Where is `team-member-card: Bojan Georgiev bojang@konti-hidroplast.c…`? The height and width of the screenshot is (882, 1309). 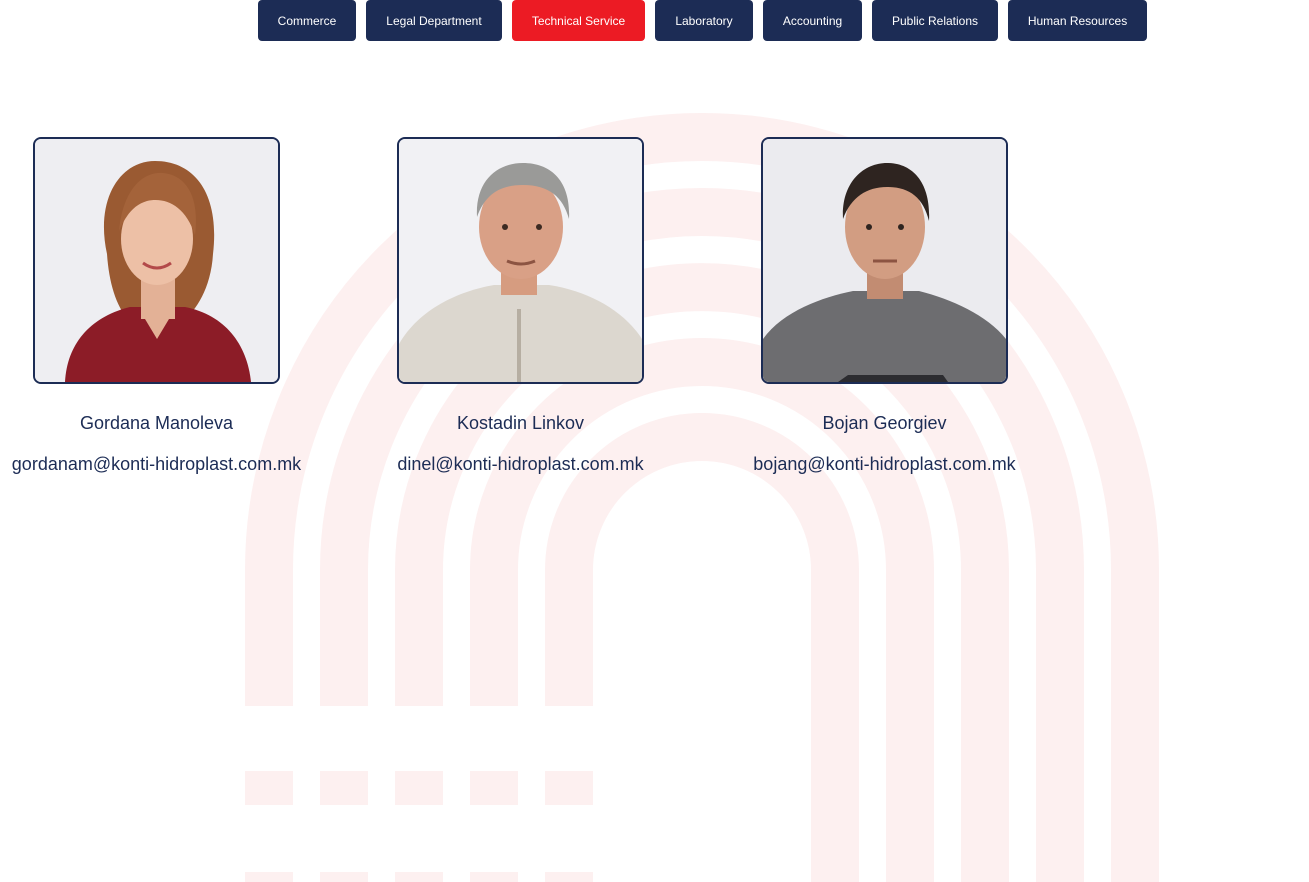
team-member-card: Bojan Georgiev bojang@konti-hidroplast.c… is located at coordinates (907, 305).